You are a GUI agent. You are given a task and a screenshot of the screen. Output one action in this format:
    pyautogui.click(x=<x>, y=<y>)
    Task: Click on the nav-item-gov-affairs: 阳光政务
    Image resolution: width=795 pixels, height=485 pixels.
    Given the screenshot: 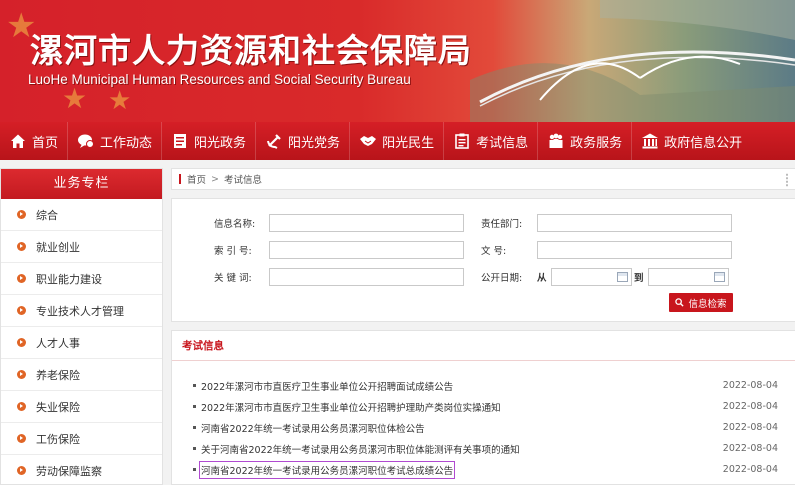 What is the action you would take?
    pyautogui.click(x=209, y=141)
    